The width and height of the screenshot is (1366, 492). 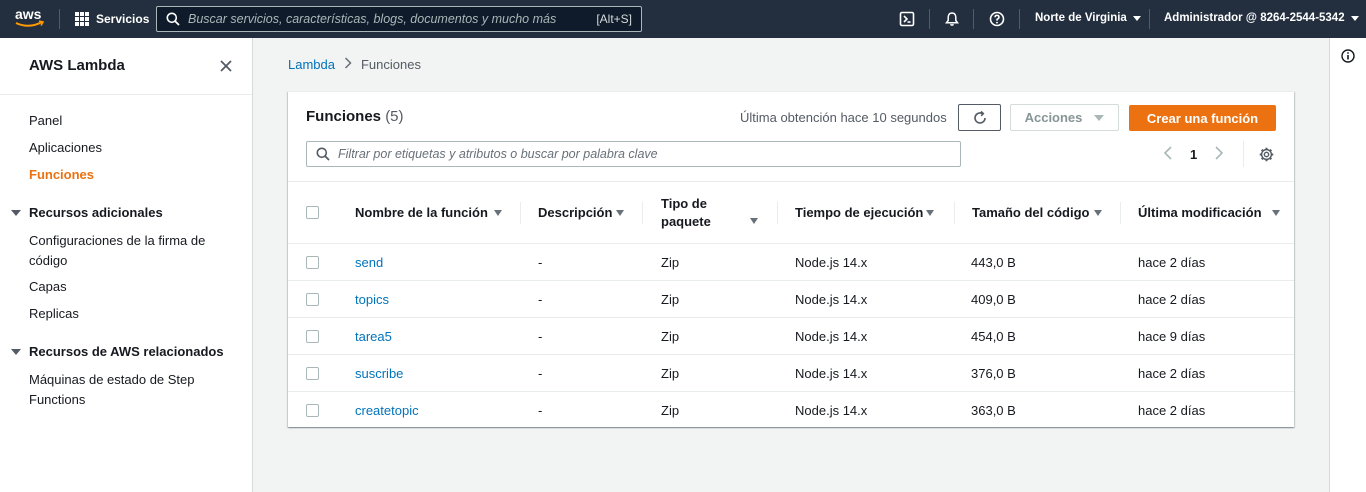 What do you see at coordinates (96, 212) in the screenshot?
I see `section-label: Recursos adicionales` at bounding box center [96, 212].